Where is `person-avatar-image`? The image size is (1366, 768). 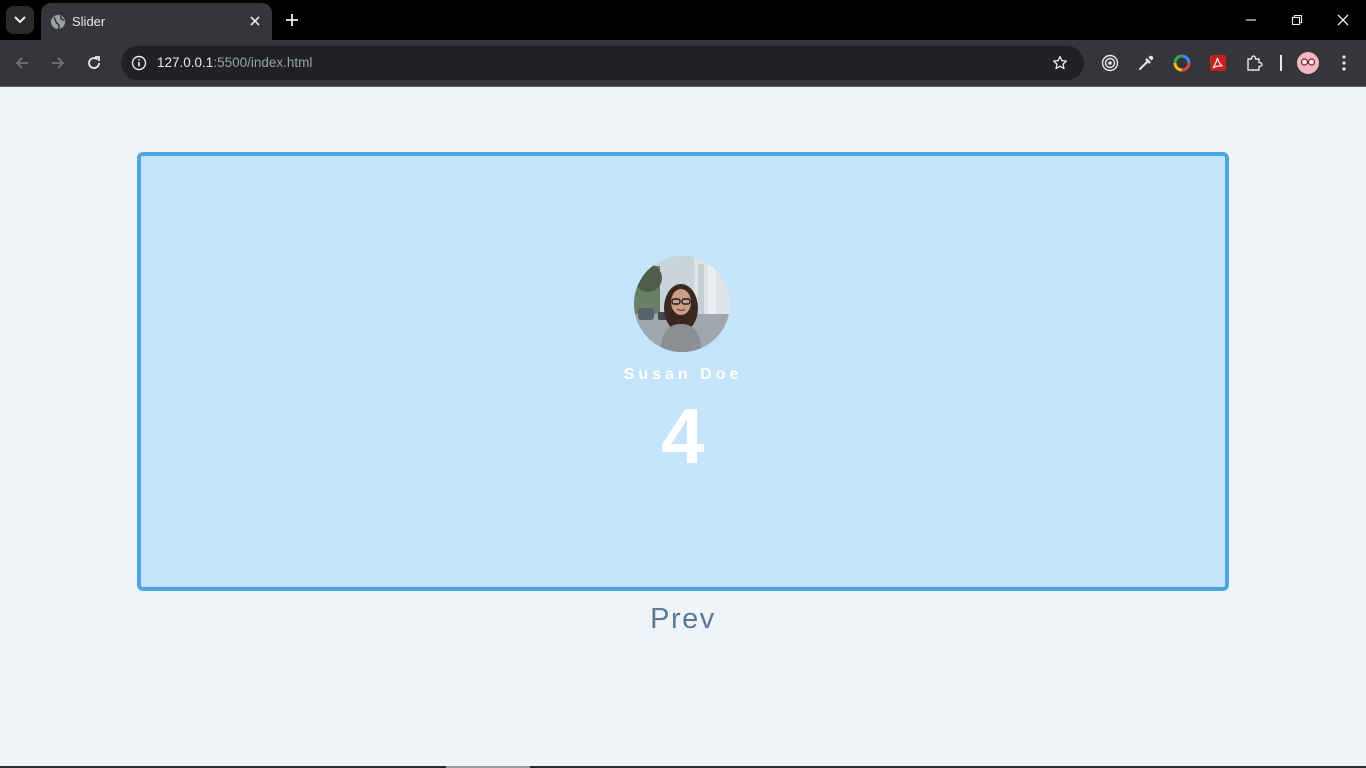 person-avatar-image is located at coordinates (682, 304).